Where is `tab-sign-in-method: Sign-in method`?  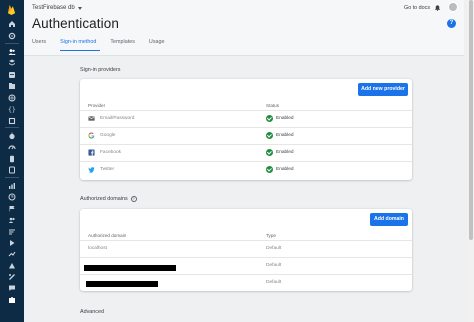 tab-sign-in-method: Sign-in method is located at coordinates (80, 45).